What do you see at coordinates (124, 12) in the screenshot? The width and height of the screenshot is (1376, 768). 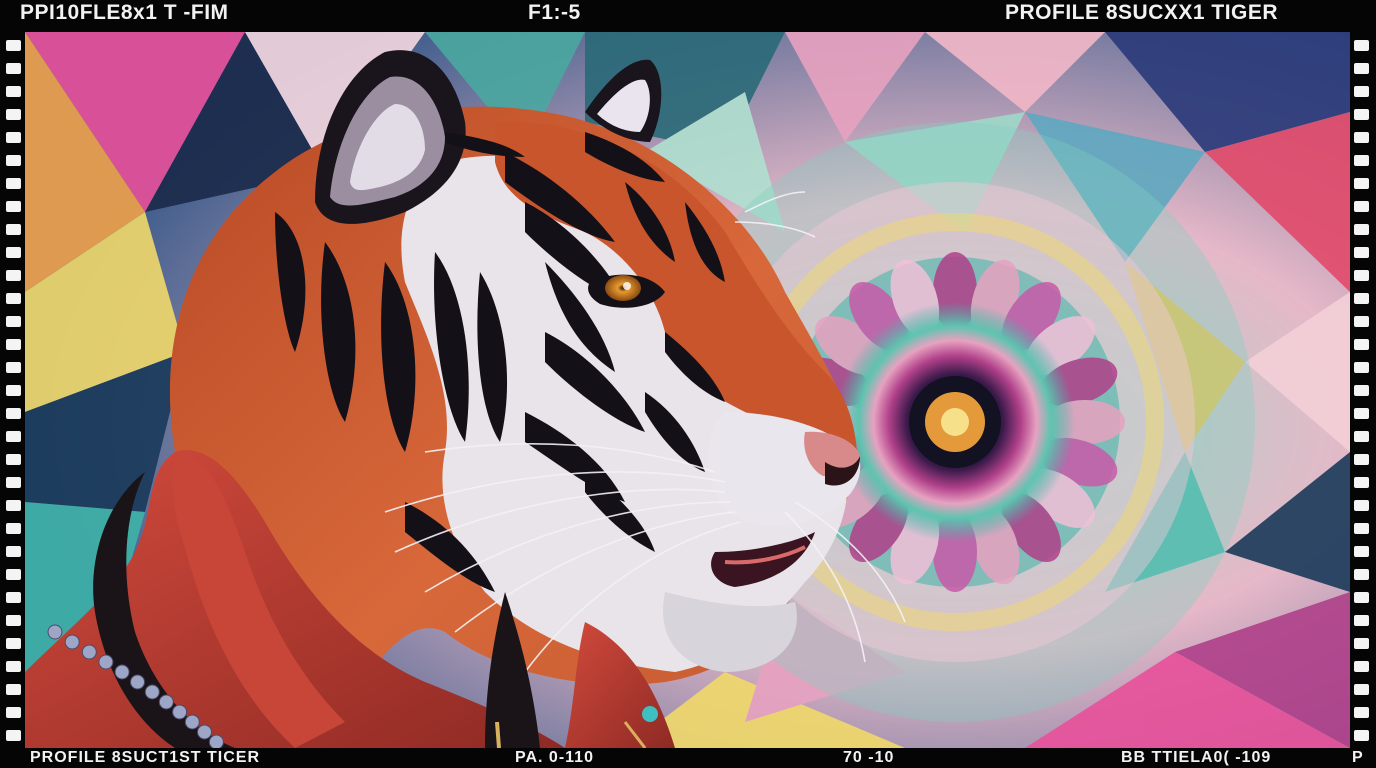 I see `header-left-text: PPI10FLE8x1 T -FIM` at bounding box center [124, 12].